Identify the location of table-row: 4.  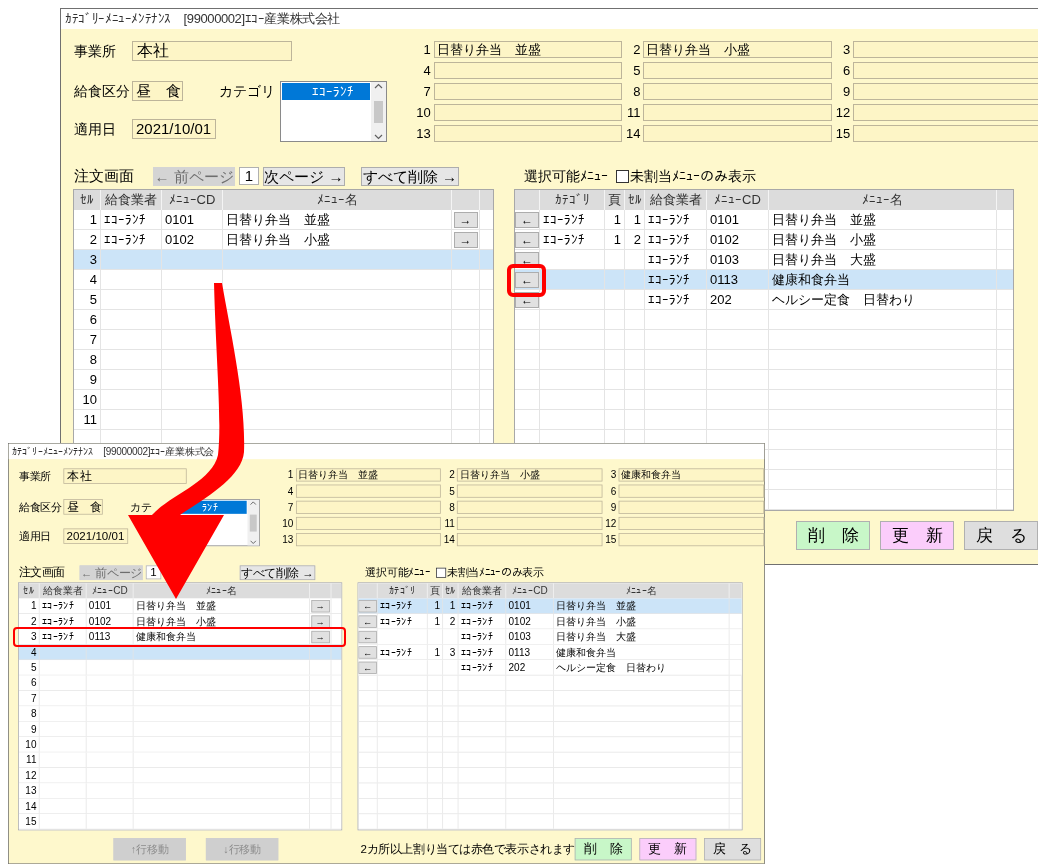
(283, 280).